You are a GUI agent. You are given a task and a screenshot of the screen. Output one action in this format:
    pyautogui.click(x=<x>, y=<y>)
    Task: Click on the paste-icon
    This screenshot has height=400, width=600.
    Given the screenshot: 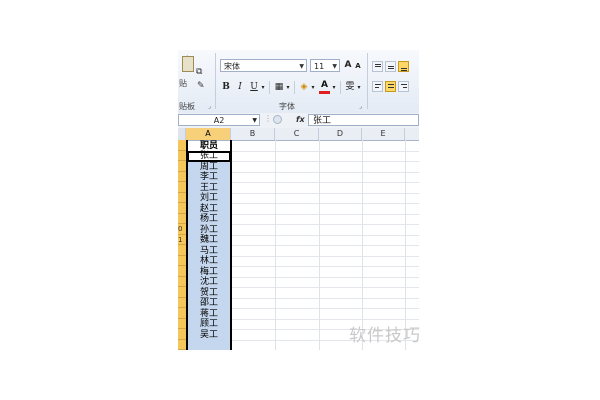 What is the action you would take?
    pyautogui.click(x=188, y=64)
    